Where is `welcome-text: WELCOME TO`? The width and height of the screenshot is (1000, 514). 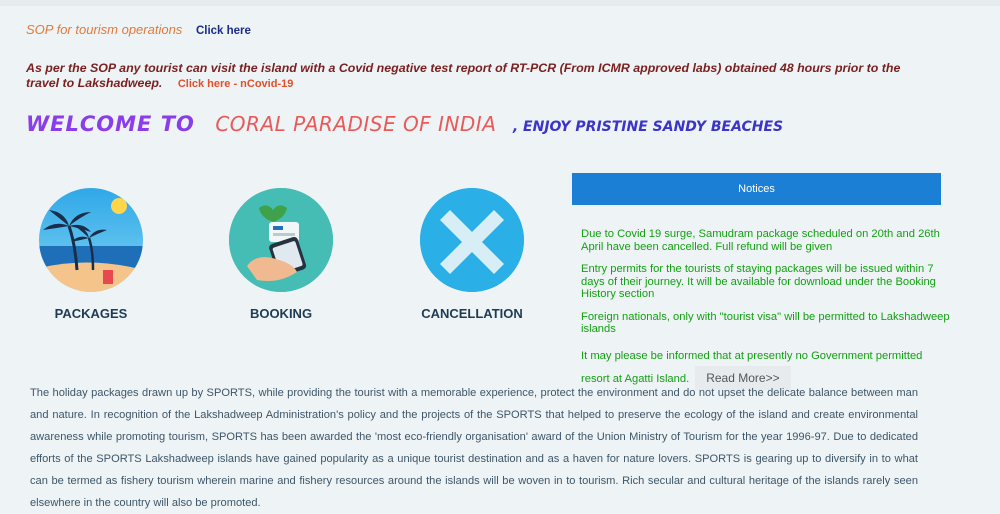
welcome-text: WELCOME TO is located at coordinates (110, 124).